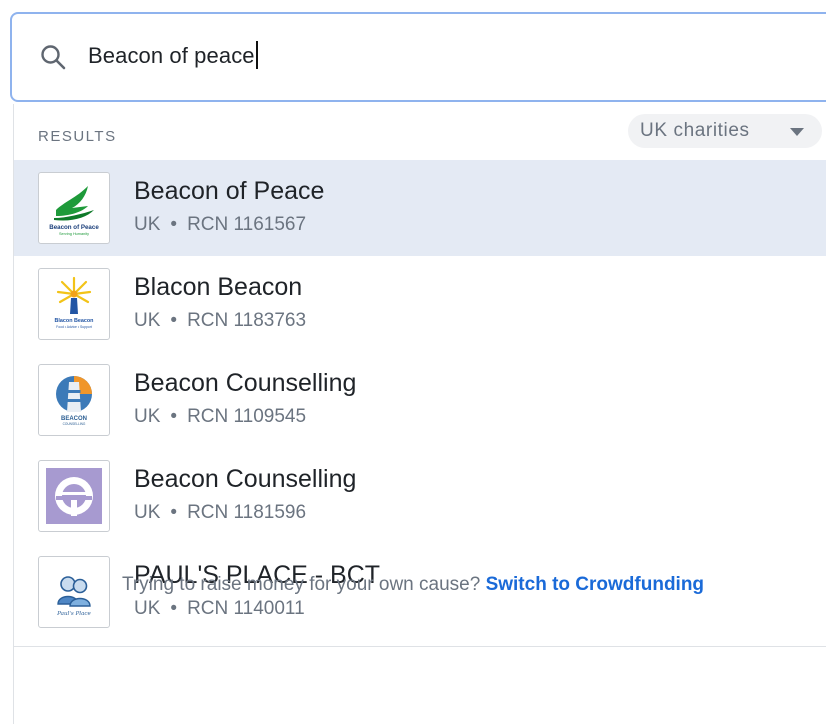 This screenshot has height=724, width=826. Describe the element at coordinates (74, 327) in the screenshot. I see `svg-text: Food • Advice • Support` at that location.